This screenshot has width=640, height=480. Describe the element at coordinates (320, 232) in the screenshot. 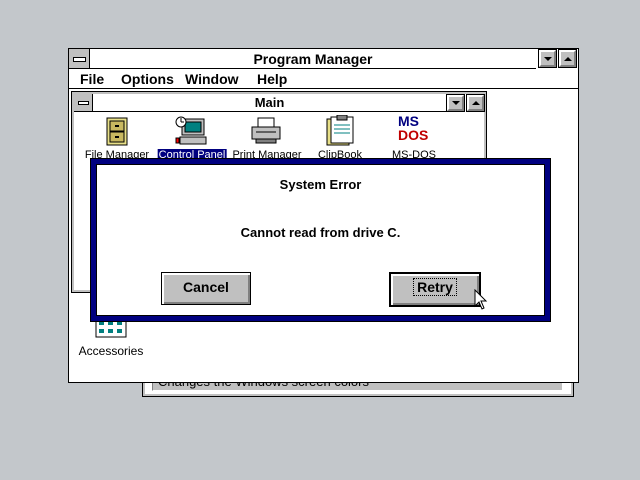

I see `dialog-message: Cannot read from drive C.` at that location.